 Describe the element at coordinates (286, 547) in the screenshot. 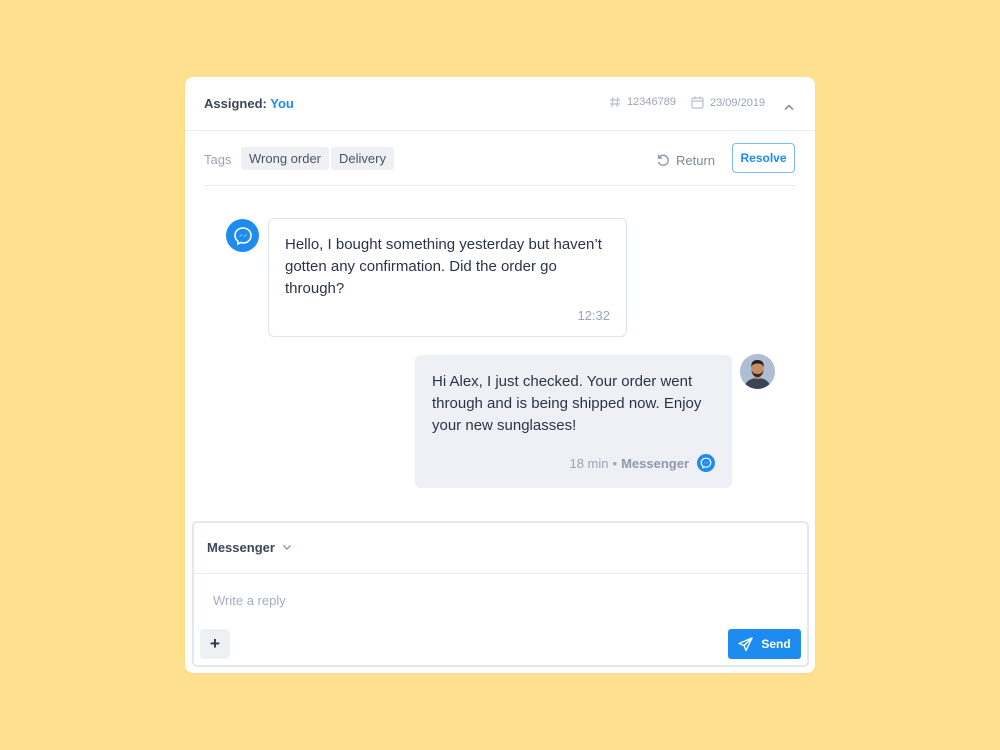

I see `chevron-down-icon` at that location.